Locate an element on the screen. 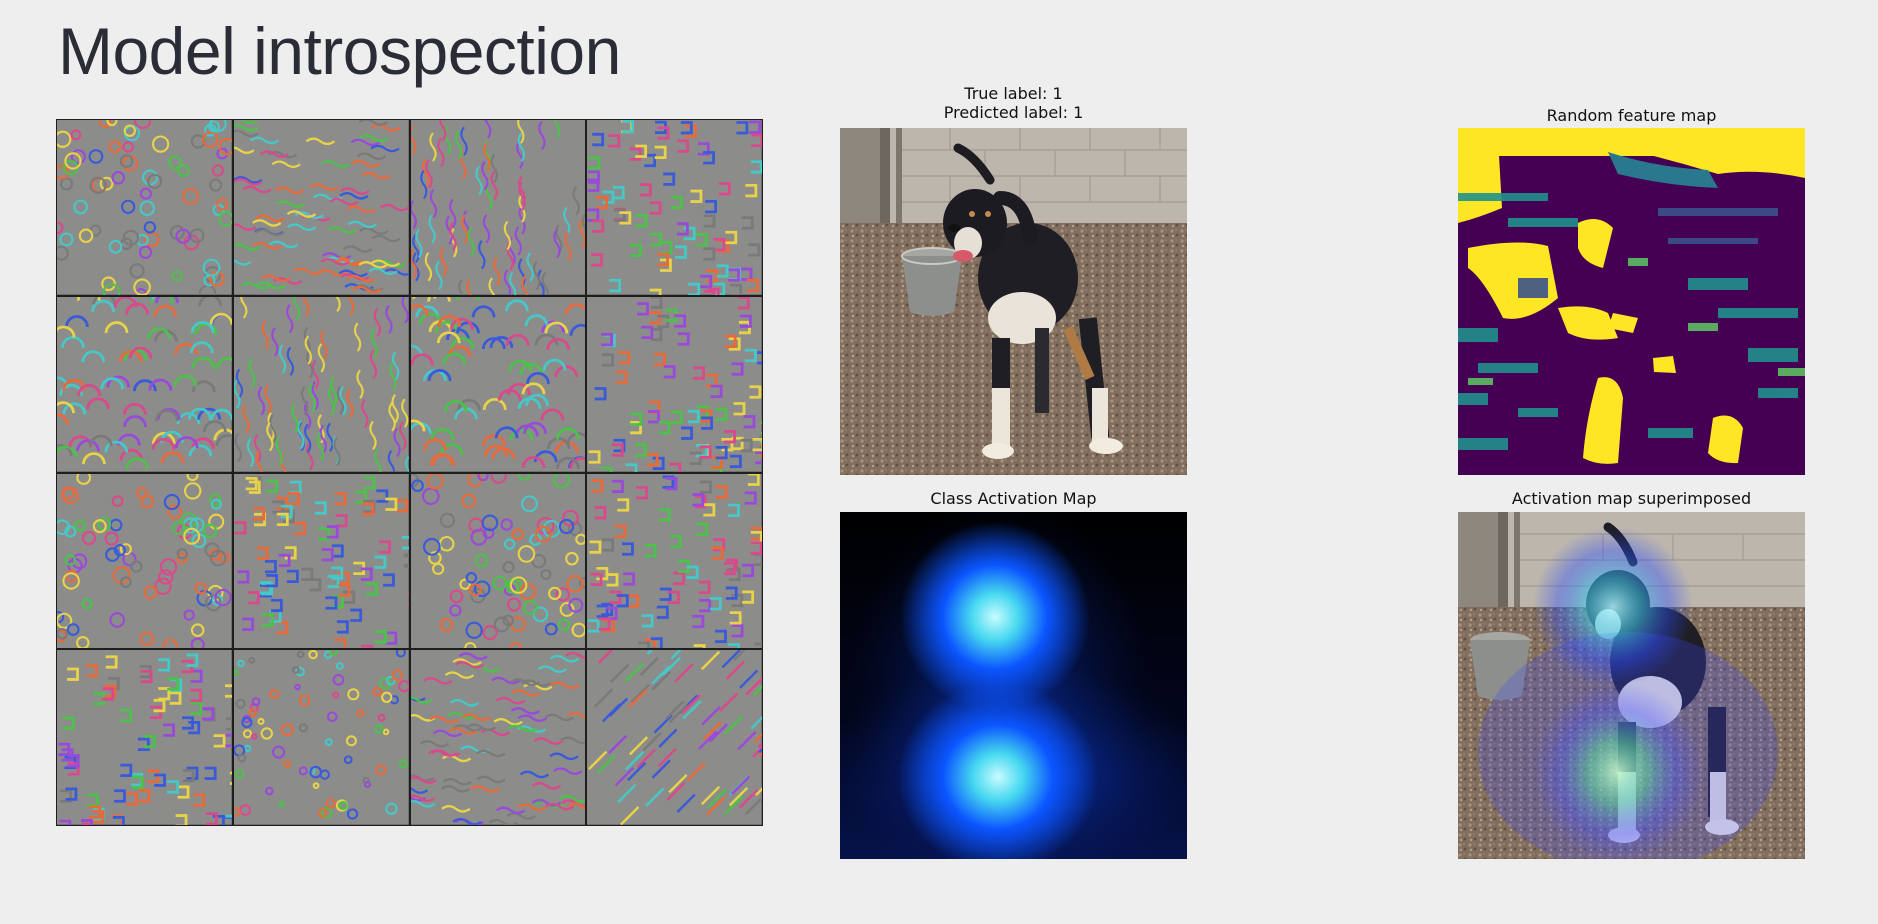 This screenshot has width=1878, height=924. cam-caption: Class Activation Map is located at coordinates (1013, 498).